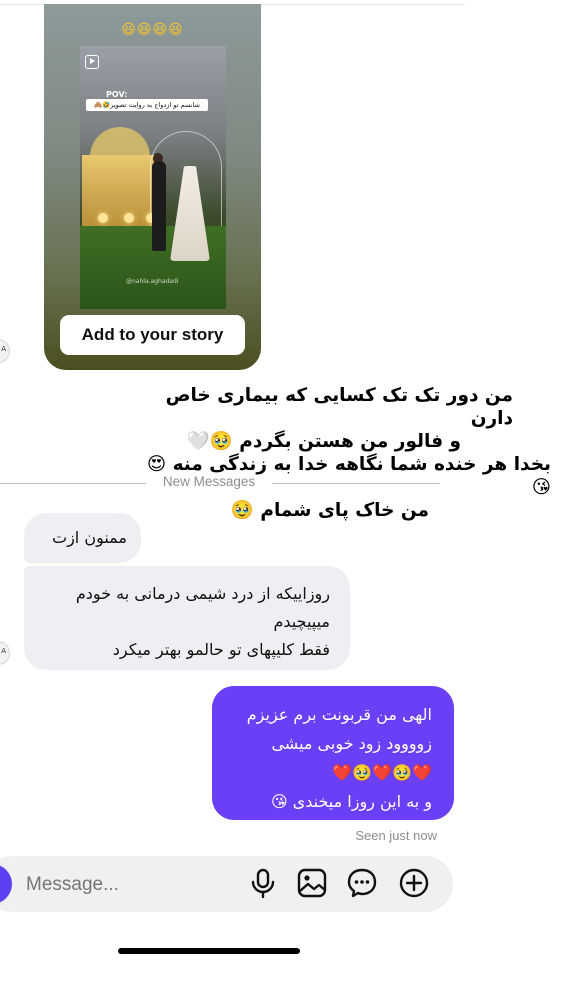 This screenshot has height=1000, width=563. What do you see at coordinates (414, 883) in the screenshot?
I see `add-icon` at bounding box center [414, 883].